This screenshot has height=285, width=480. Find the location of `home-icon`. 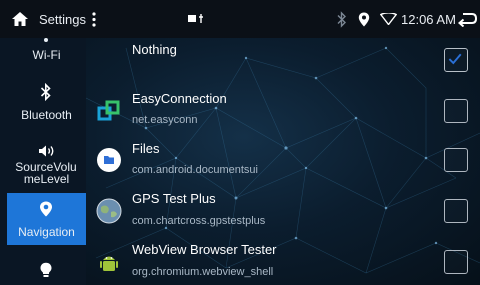

home-icon is located at coordinates (20, 19).